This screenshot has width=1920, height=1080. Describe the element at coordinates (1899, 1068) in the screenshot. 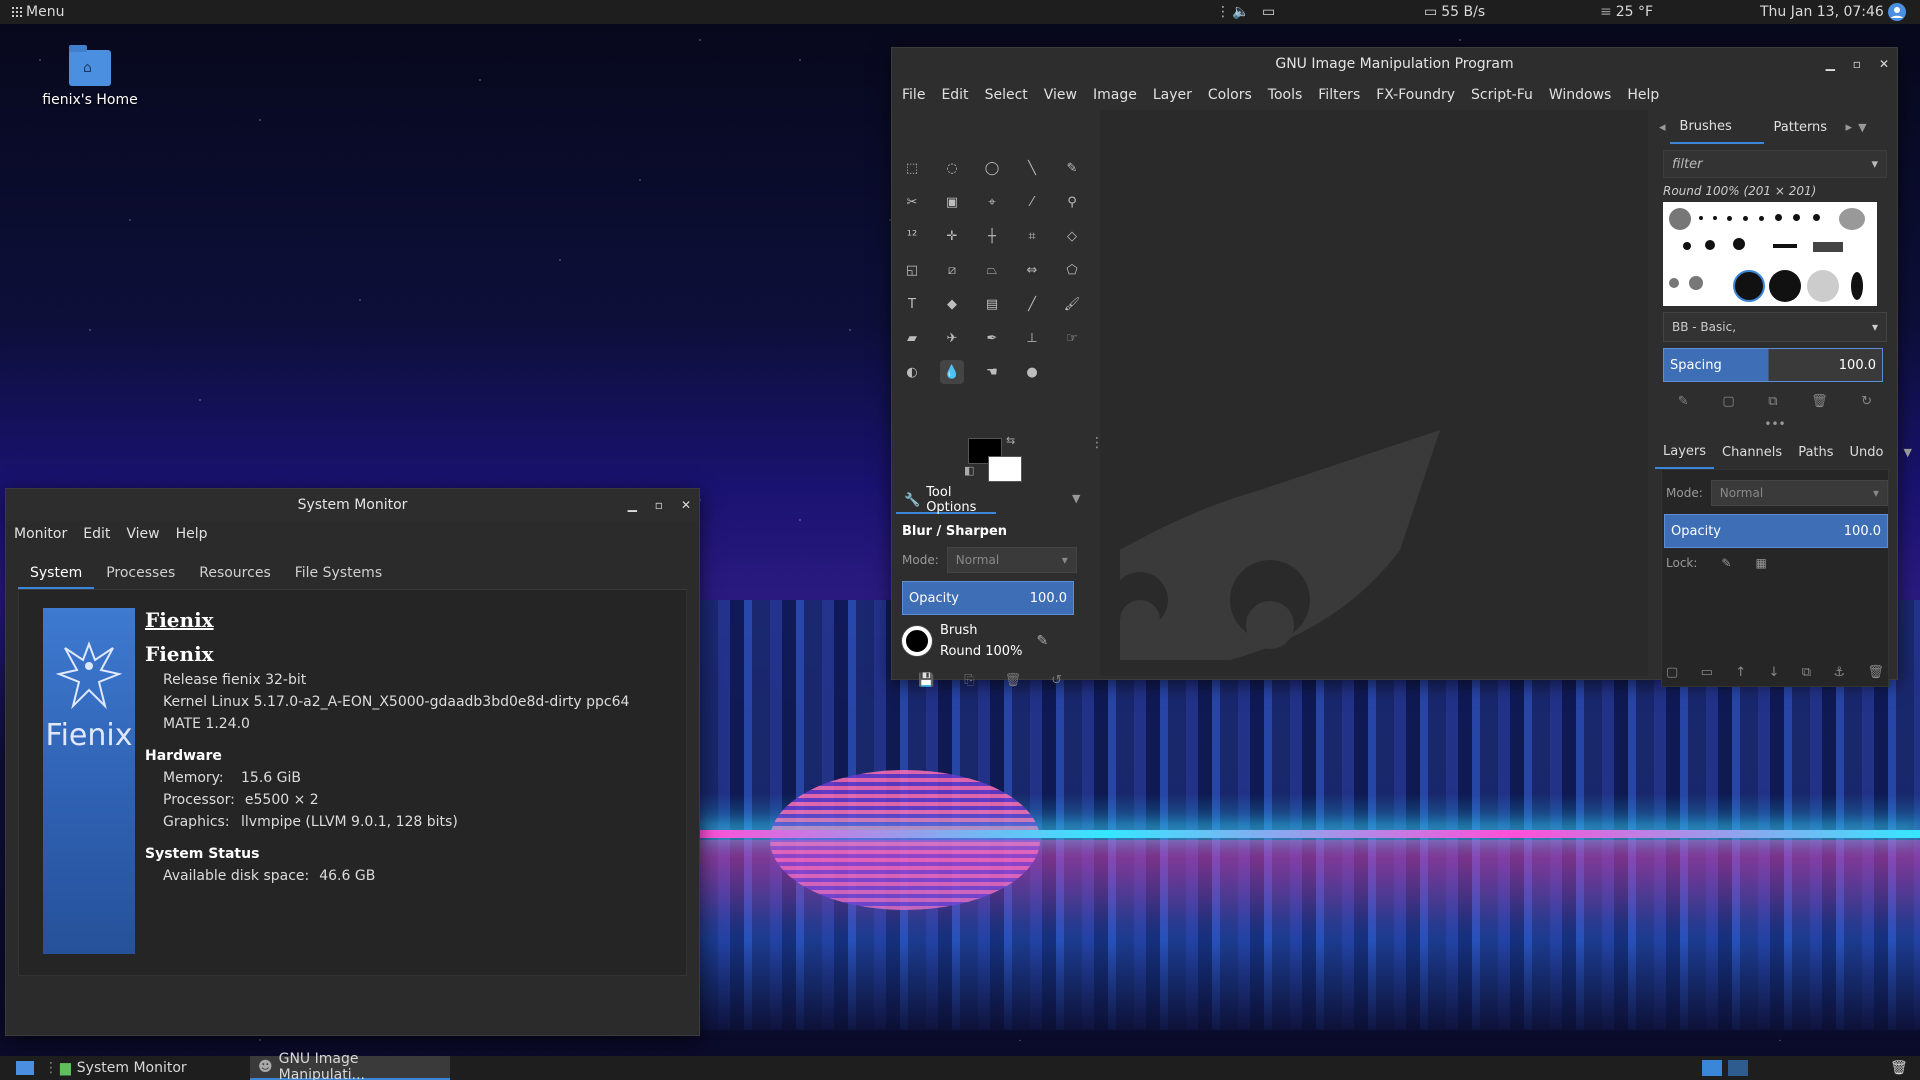

I see `trash-icon: 🗑` at that location.